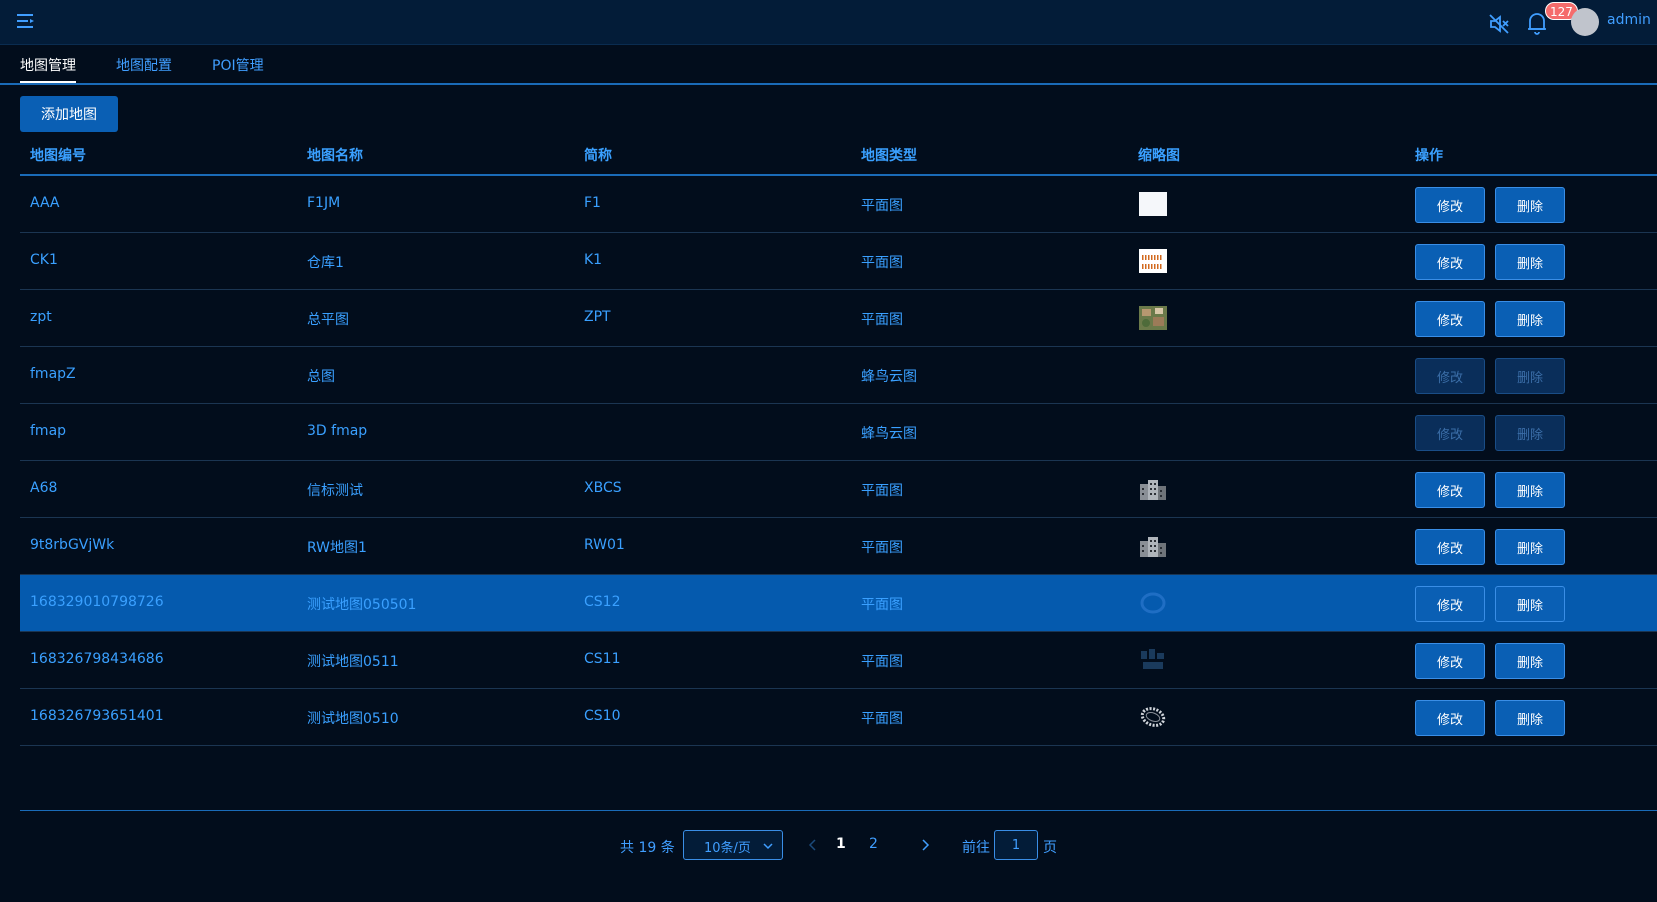 This screenshot has width=1657, height=902. I want to click on map-id-cell: CK1, so click(44, 260).